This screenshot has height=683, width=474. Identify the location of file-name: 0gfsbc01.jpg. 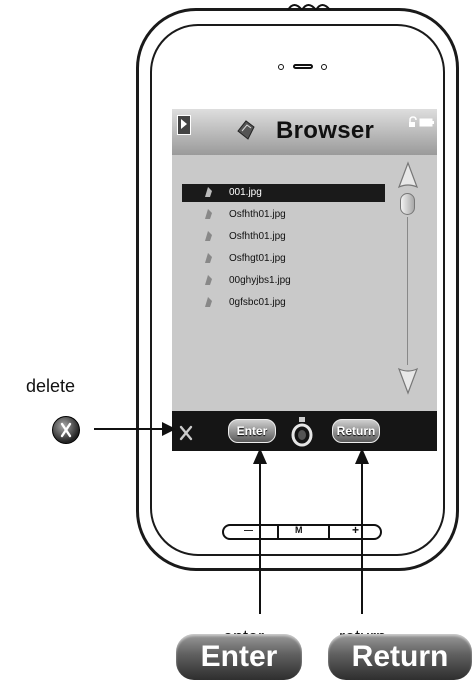
(257, 302).